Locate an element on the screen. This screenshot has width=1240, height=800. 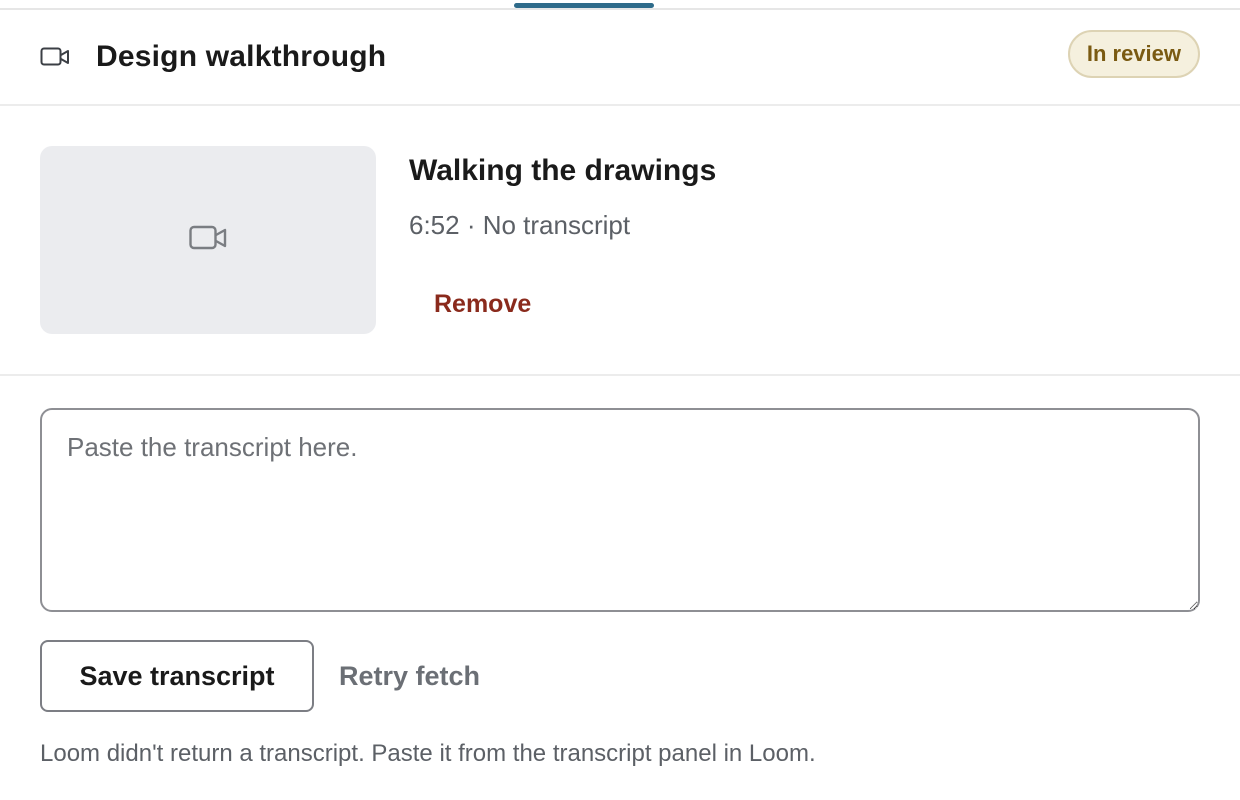
status-badge: In review is located at coordinates (1133, 54).